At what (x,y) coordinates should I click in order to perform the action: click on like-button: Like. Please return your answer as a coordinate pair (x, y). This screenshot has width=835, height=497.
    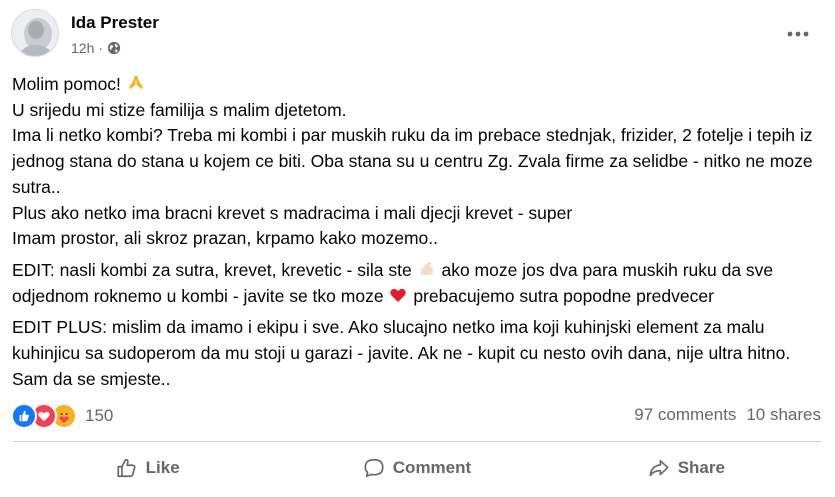
    Looking at the image, I should click on (147, 468).